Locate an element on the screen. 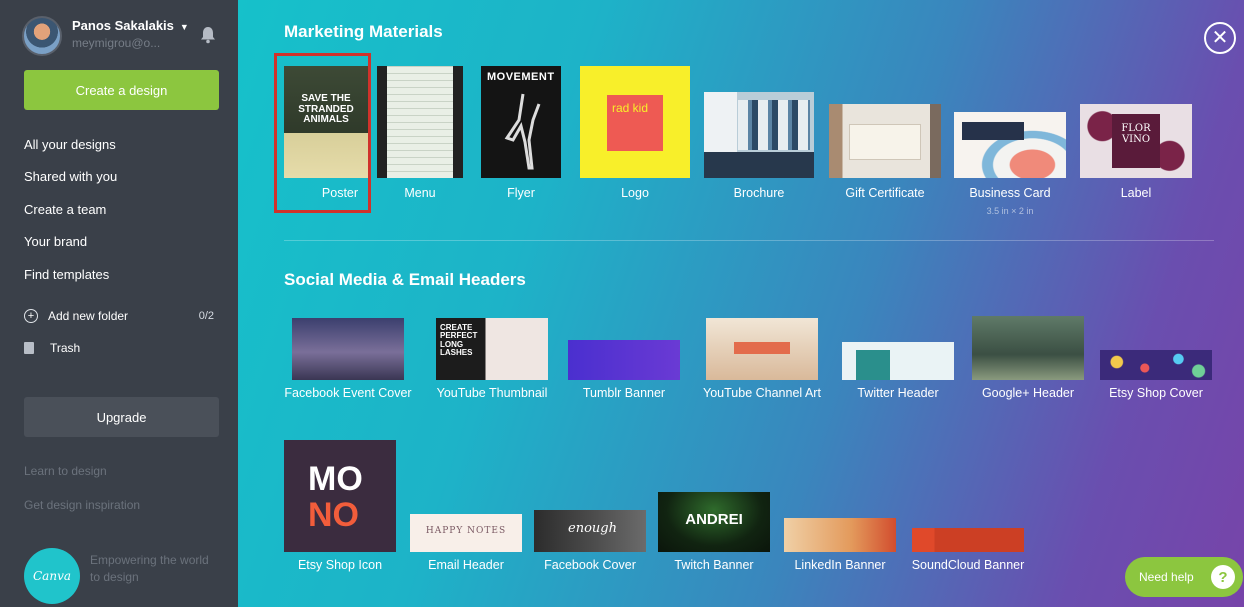 The height and width of the screenshot is (607, 1244). inspiration-link: Get design inspiration is located at coordinates (82, 505).